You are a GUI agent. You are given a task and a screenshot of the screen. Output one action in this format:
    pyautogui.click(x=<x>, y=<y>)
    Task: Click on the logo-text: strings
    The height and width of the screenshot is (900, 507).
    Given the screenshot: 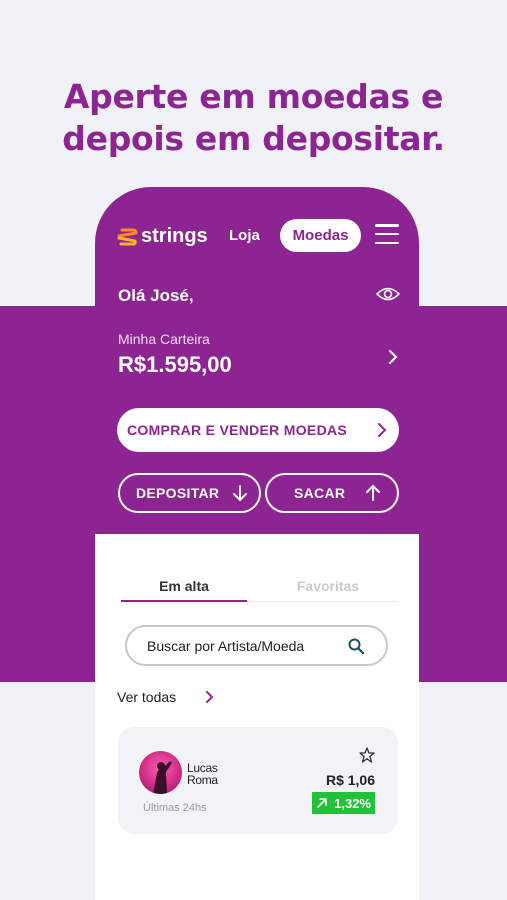 What is the action you would take?
    pyautogui.click(x=174, y=236)
    